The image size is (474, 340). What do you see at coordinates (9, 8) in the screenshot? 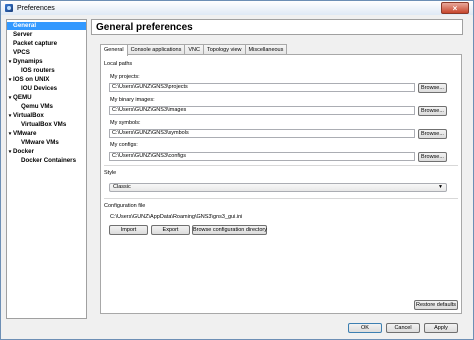
I see `gns3-app-icon` at bounding box center [9, 8].